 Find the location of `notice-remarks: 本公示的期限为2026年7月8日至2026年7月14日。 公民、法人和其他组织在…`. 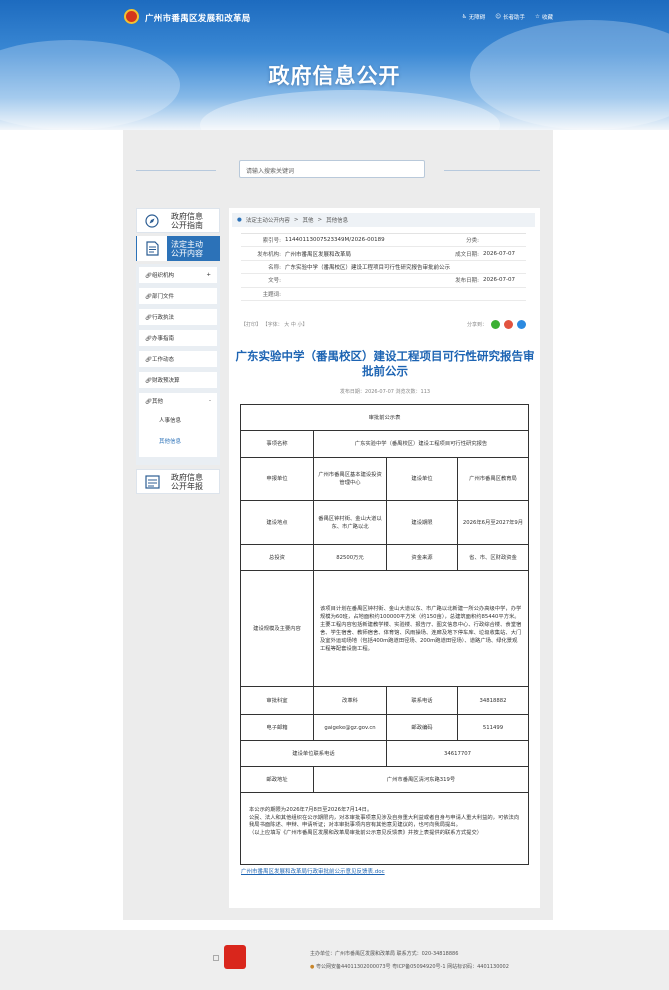

notice-remarks: 本公示的期限为2026年7月8日至2026年7月14日。 公民、法人和其他组织在… is located at coordinates (384, 825).